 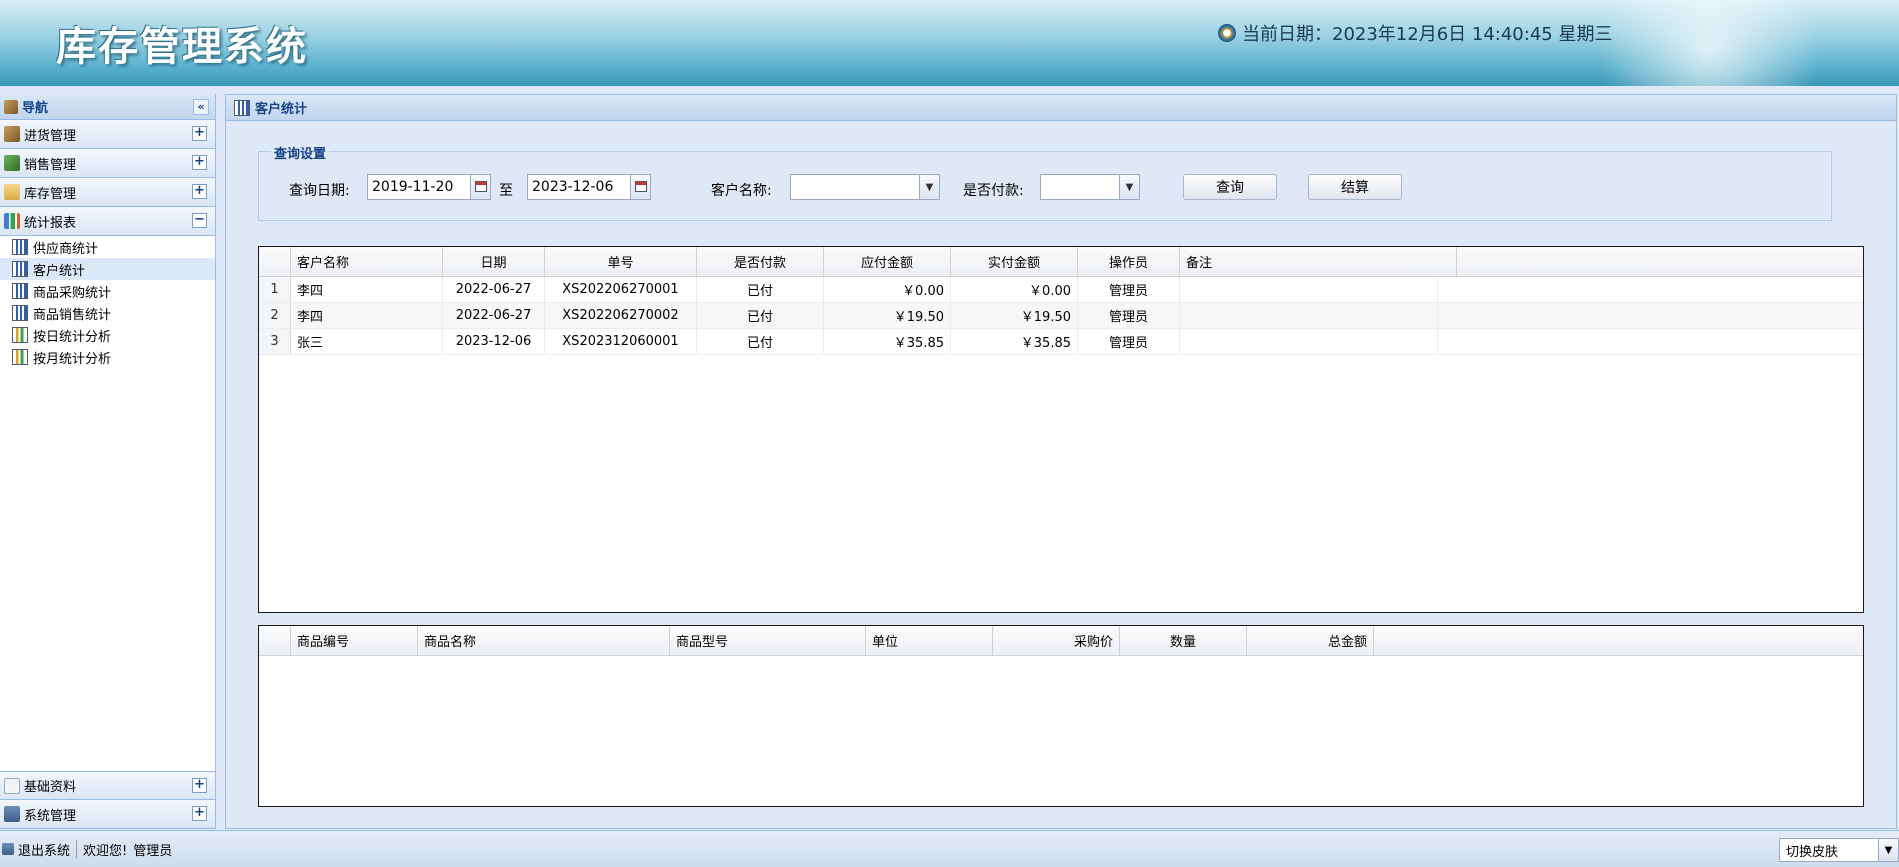 What do you see at coordinates (1309, 315) in the screenshot?
I see `cell-note` at bounding box center [1309, 315].